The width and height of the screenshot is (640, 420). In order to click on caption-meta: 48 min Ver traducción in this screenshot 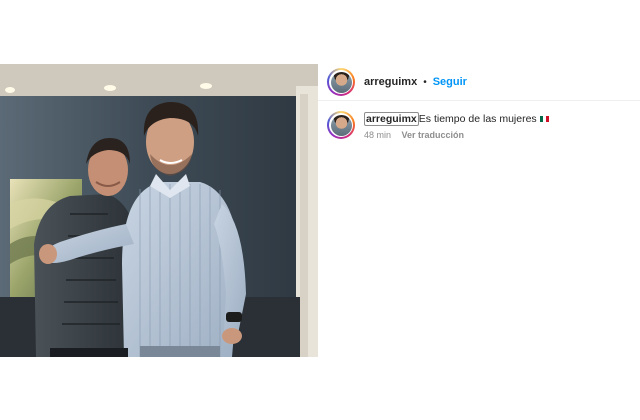, I will do `click(456, 135)`.